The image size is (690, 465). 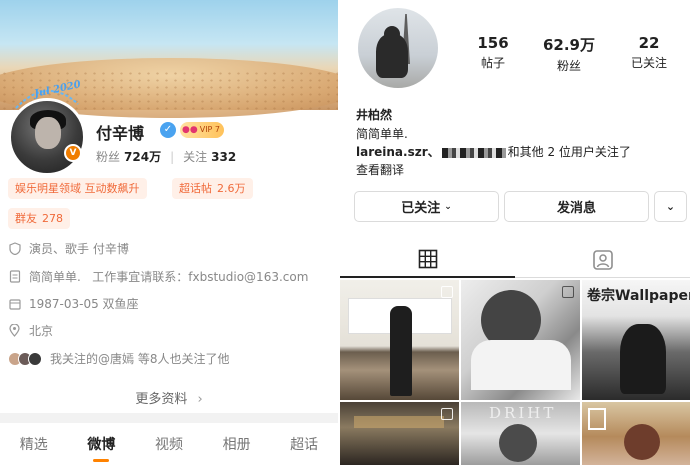 I want to click on avatar, so click(x=47, y=137).